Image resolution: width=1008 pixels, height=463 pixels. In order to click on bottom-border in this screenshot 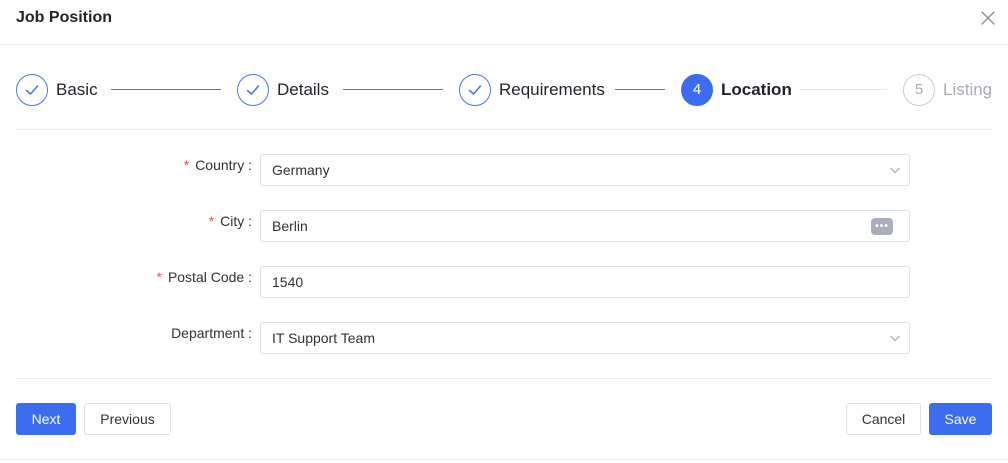, I will do `click(504, 459)`.